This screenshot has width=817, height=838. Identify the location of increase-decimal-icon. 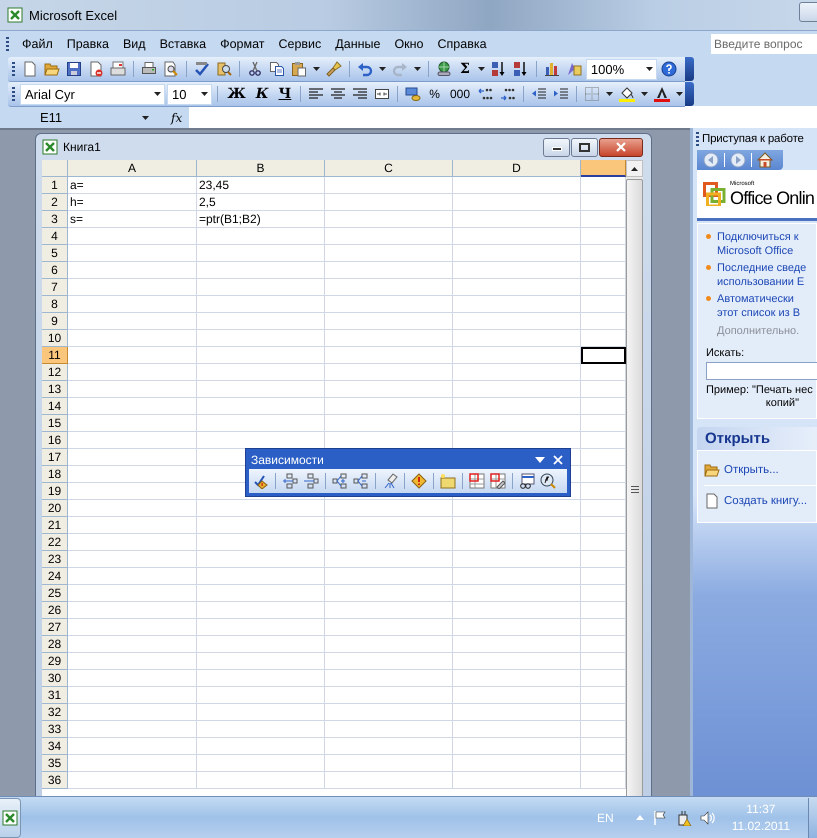
(486, 94).